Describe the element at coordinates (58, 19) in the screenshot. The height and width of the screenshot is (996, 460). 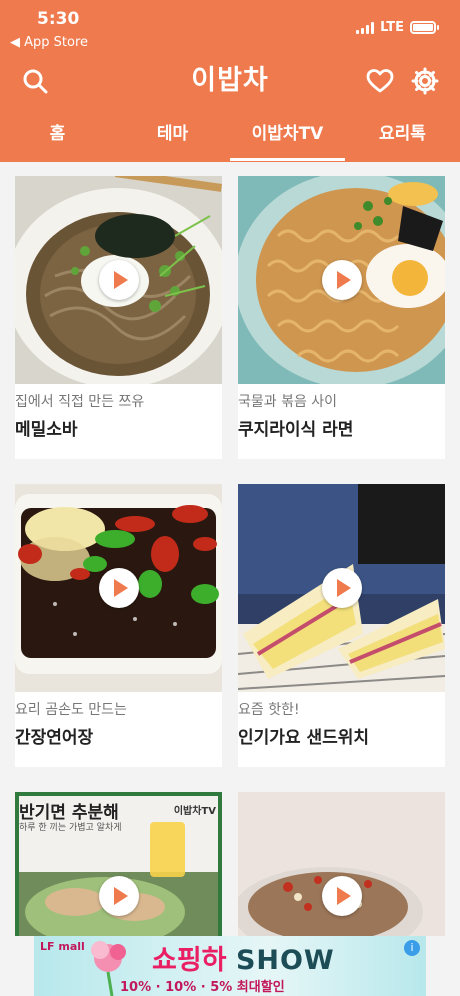
I see `status-time: 5:30` at that location.